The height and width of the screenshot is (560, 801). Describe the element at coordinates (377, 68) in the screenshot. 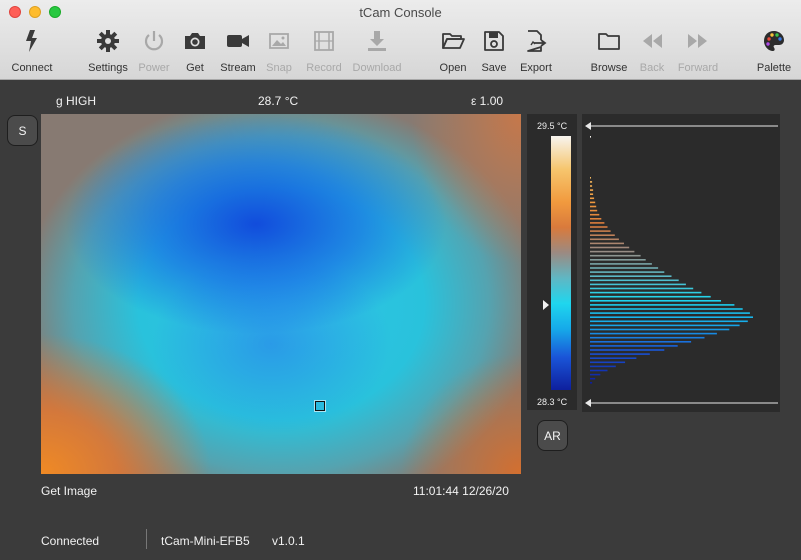

I see `download-label: Download` at that location.